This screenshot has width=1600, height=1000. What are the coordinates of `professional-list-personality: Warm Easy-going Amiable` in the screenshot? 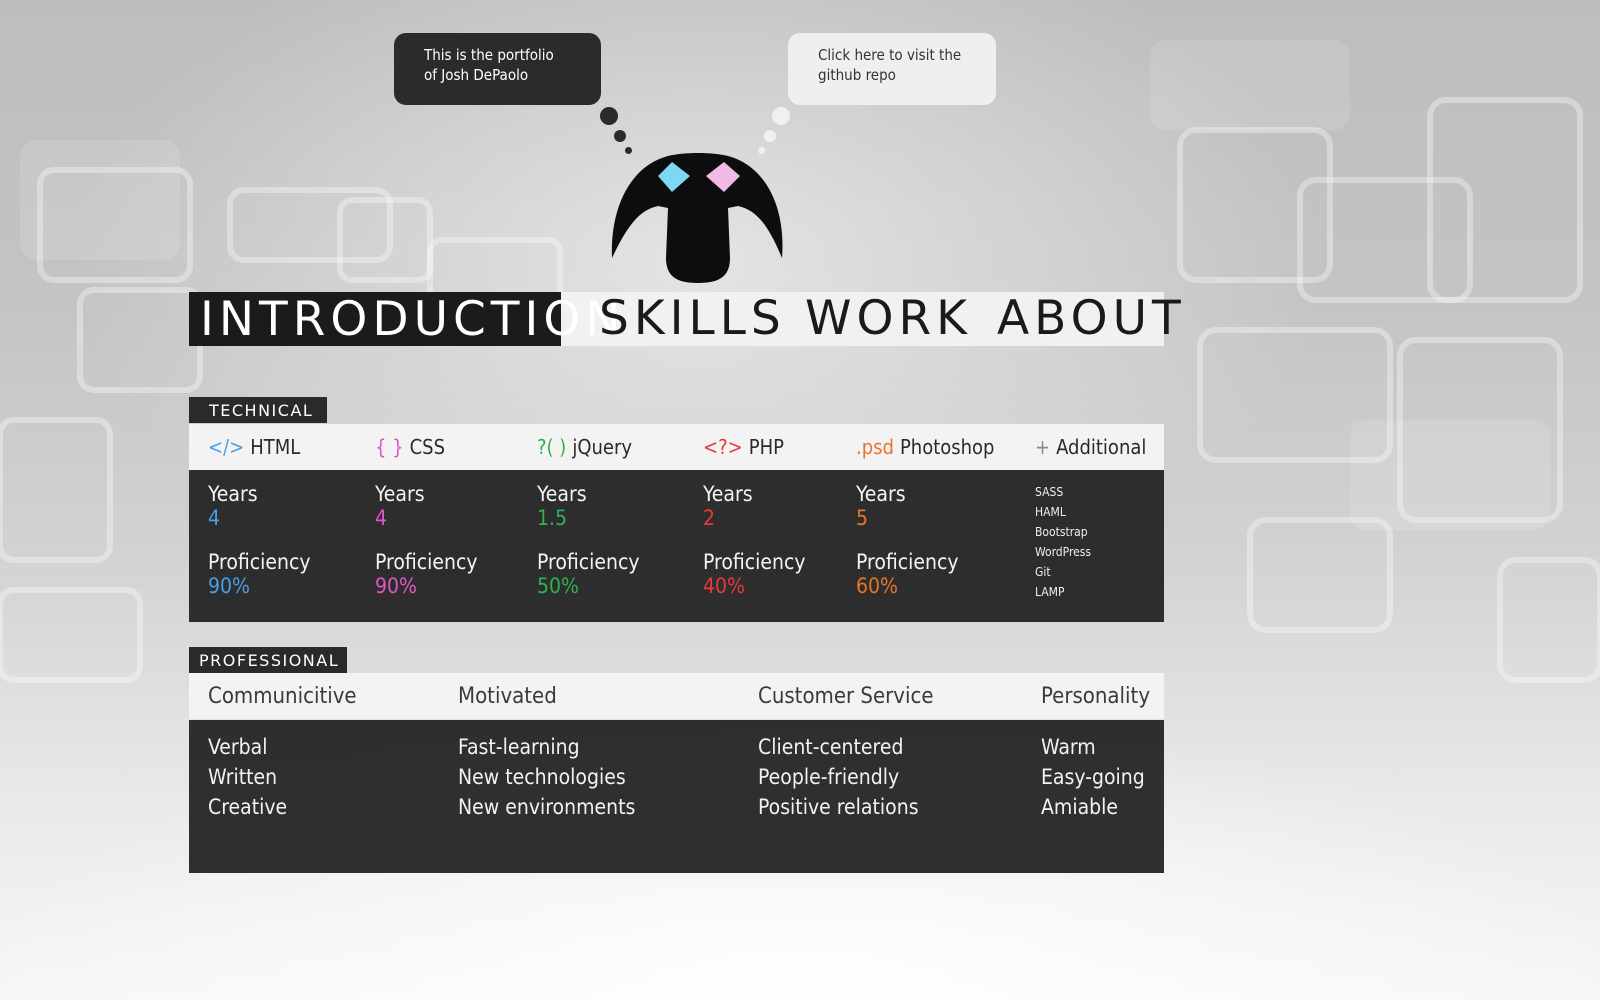 It's located at (1093, 777).